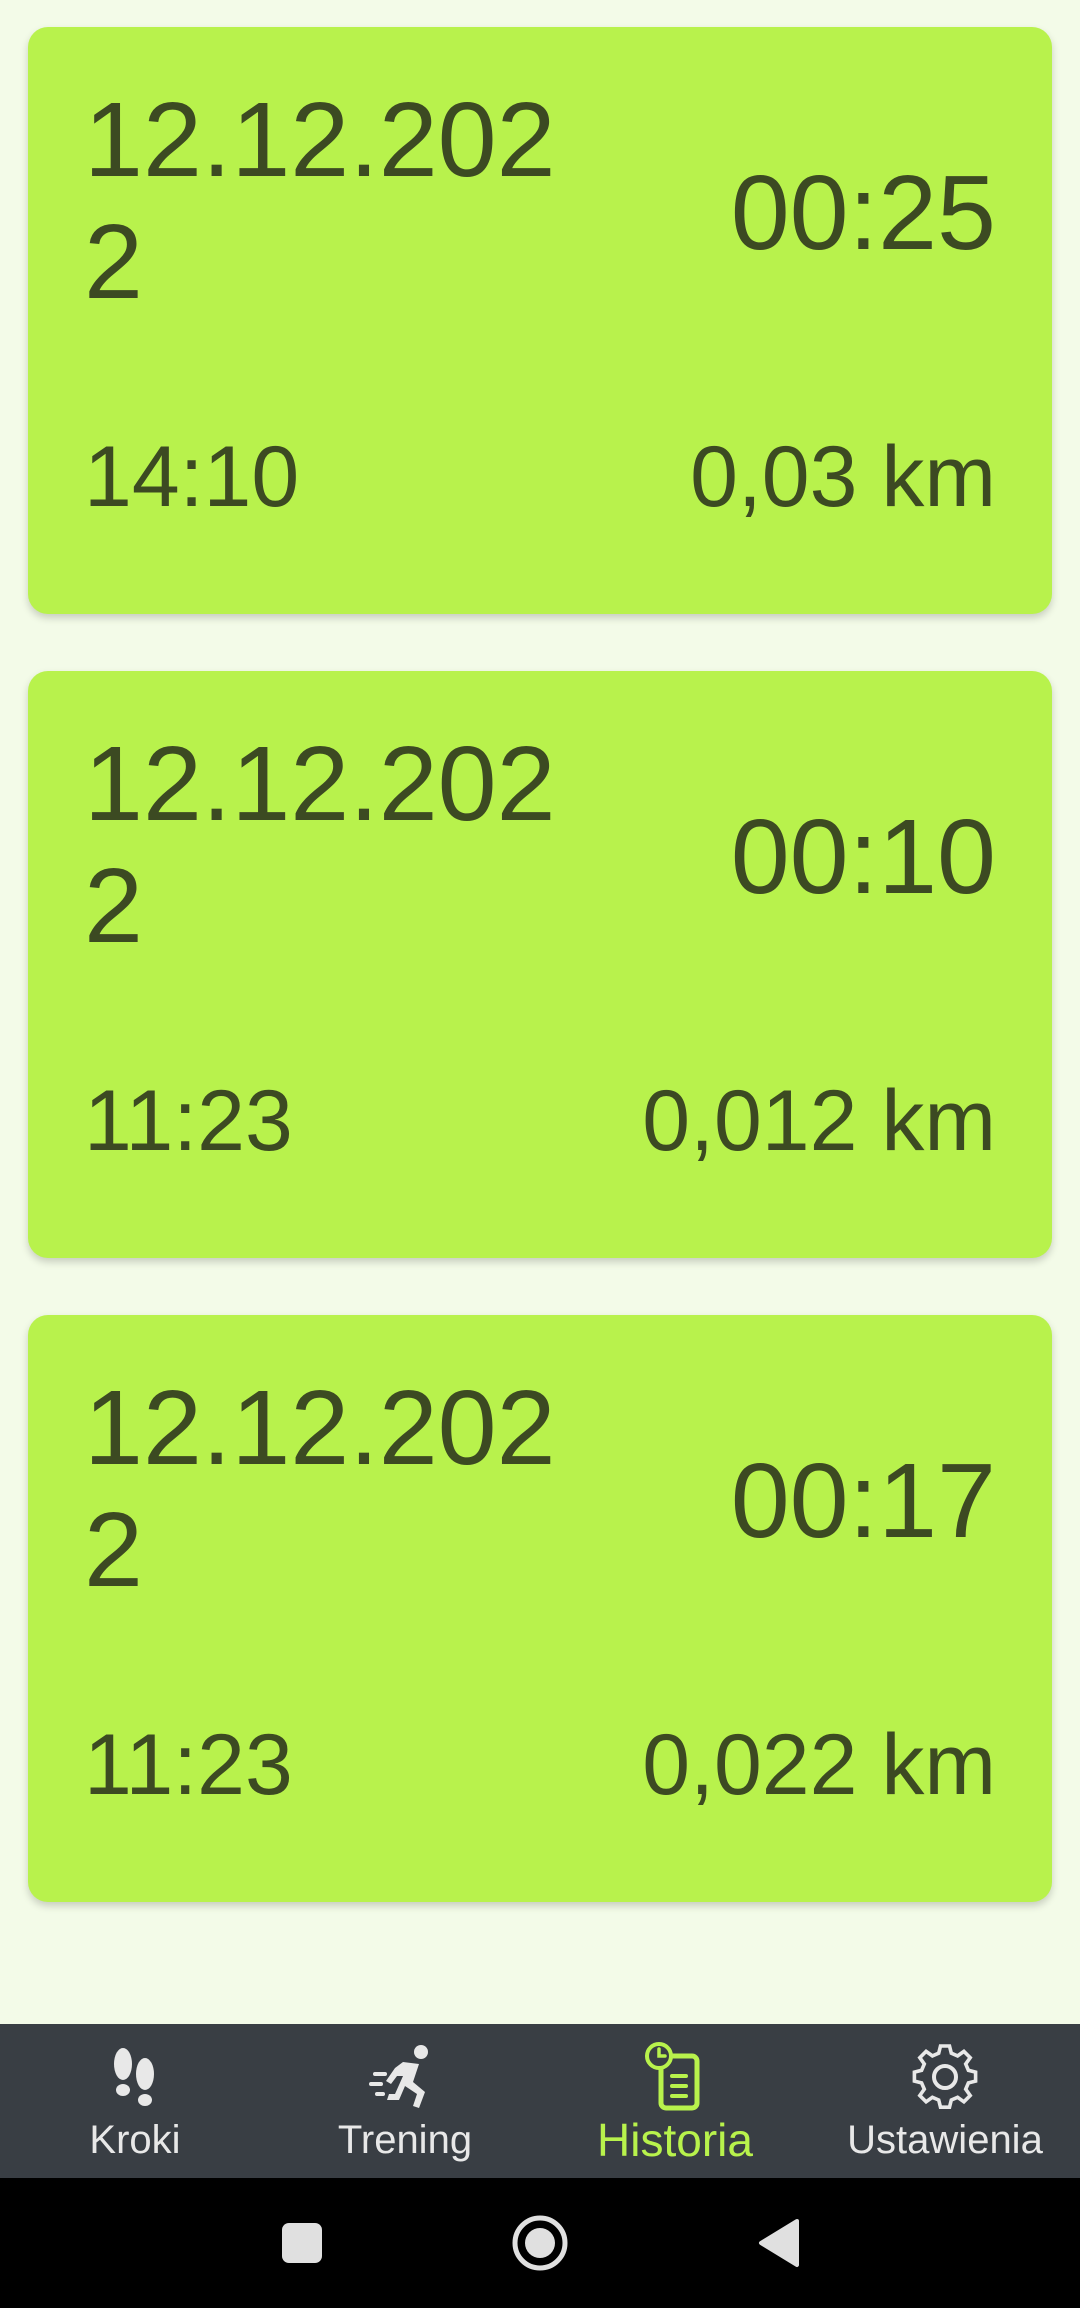  What do you see at coordinates (675, 2140) in the screenshot?
I see `nav-label: Historia` at bounding box center [675, 2140].